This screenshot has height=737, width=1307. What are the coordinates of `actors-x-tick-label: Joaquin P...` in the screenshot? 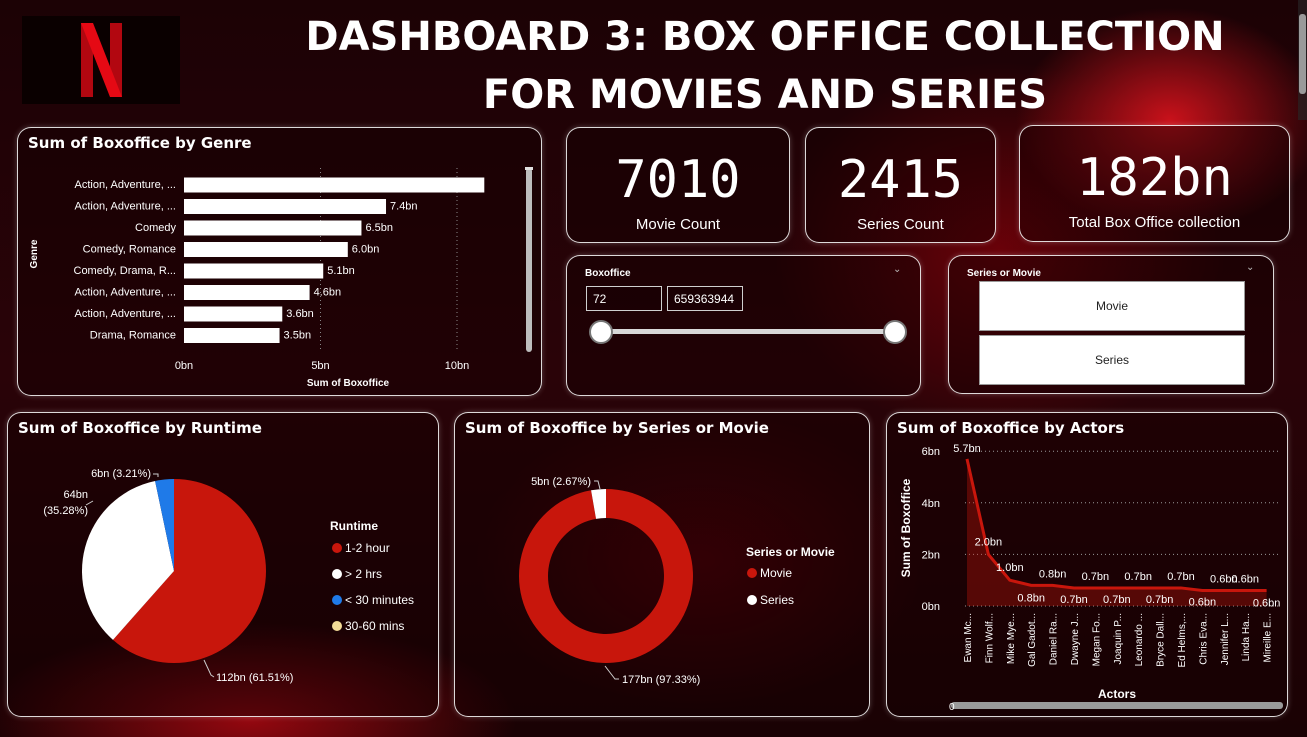 It's located at (1118, 639).